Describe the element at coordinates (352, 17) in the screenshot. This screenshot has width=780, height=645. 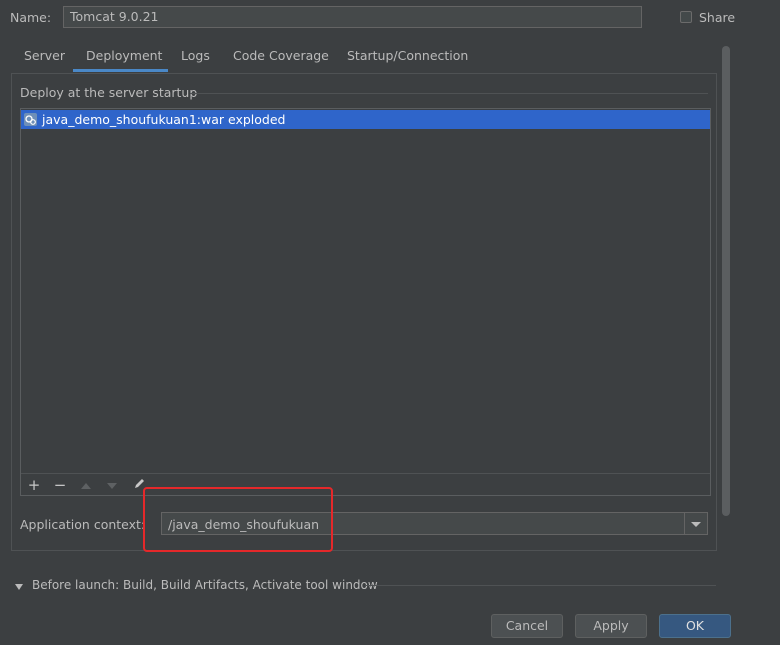
I see `name-field: Tomcat 9.0.21` at that location.